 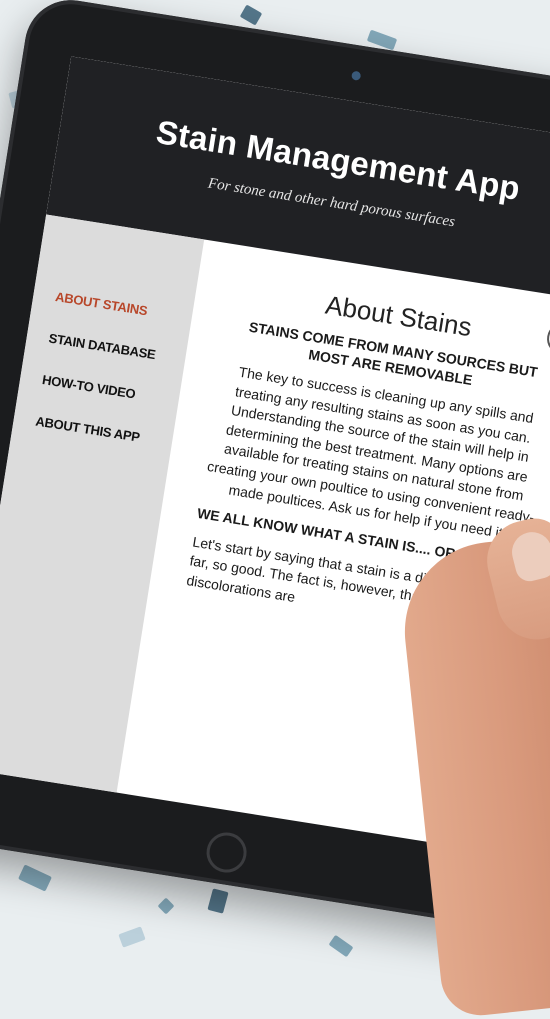 I want to click on home-button-icon, so click(x=226, y=852).